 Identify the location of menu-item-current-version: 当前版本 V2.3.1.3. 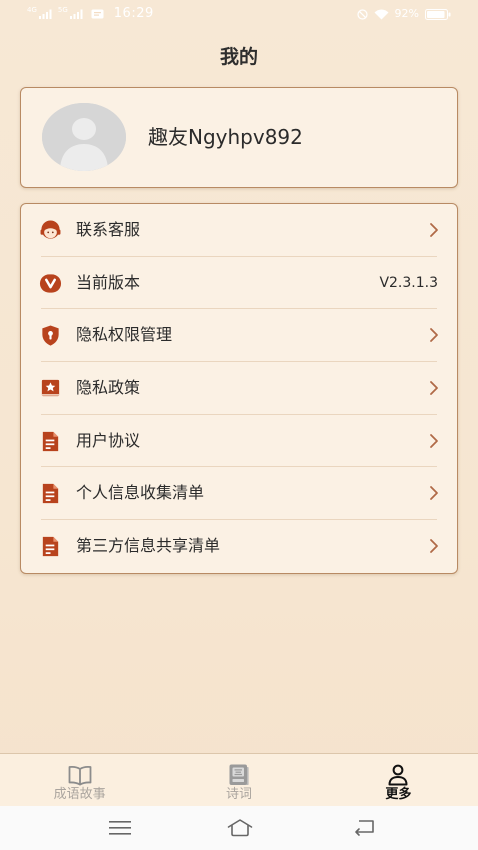
(239, 283).